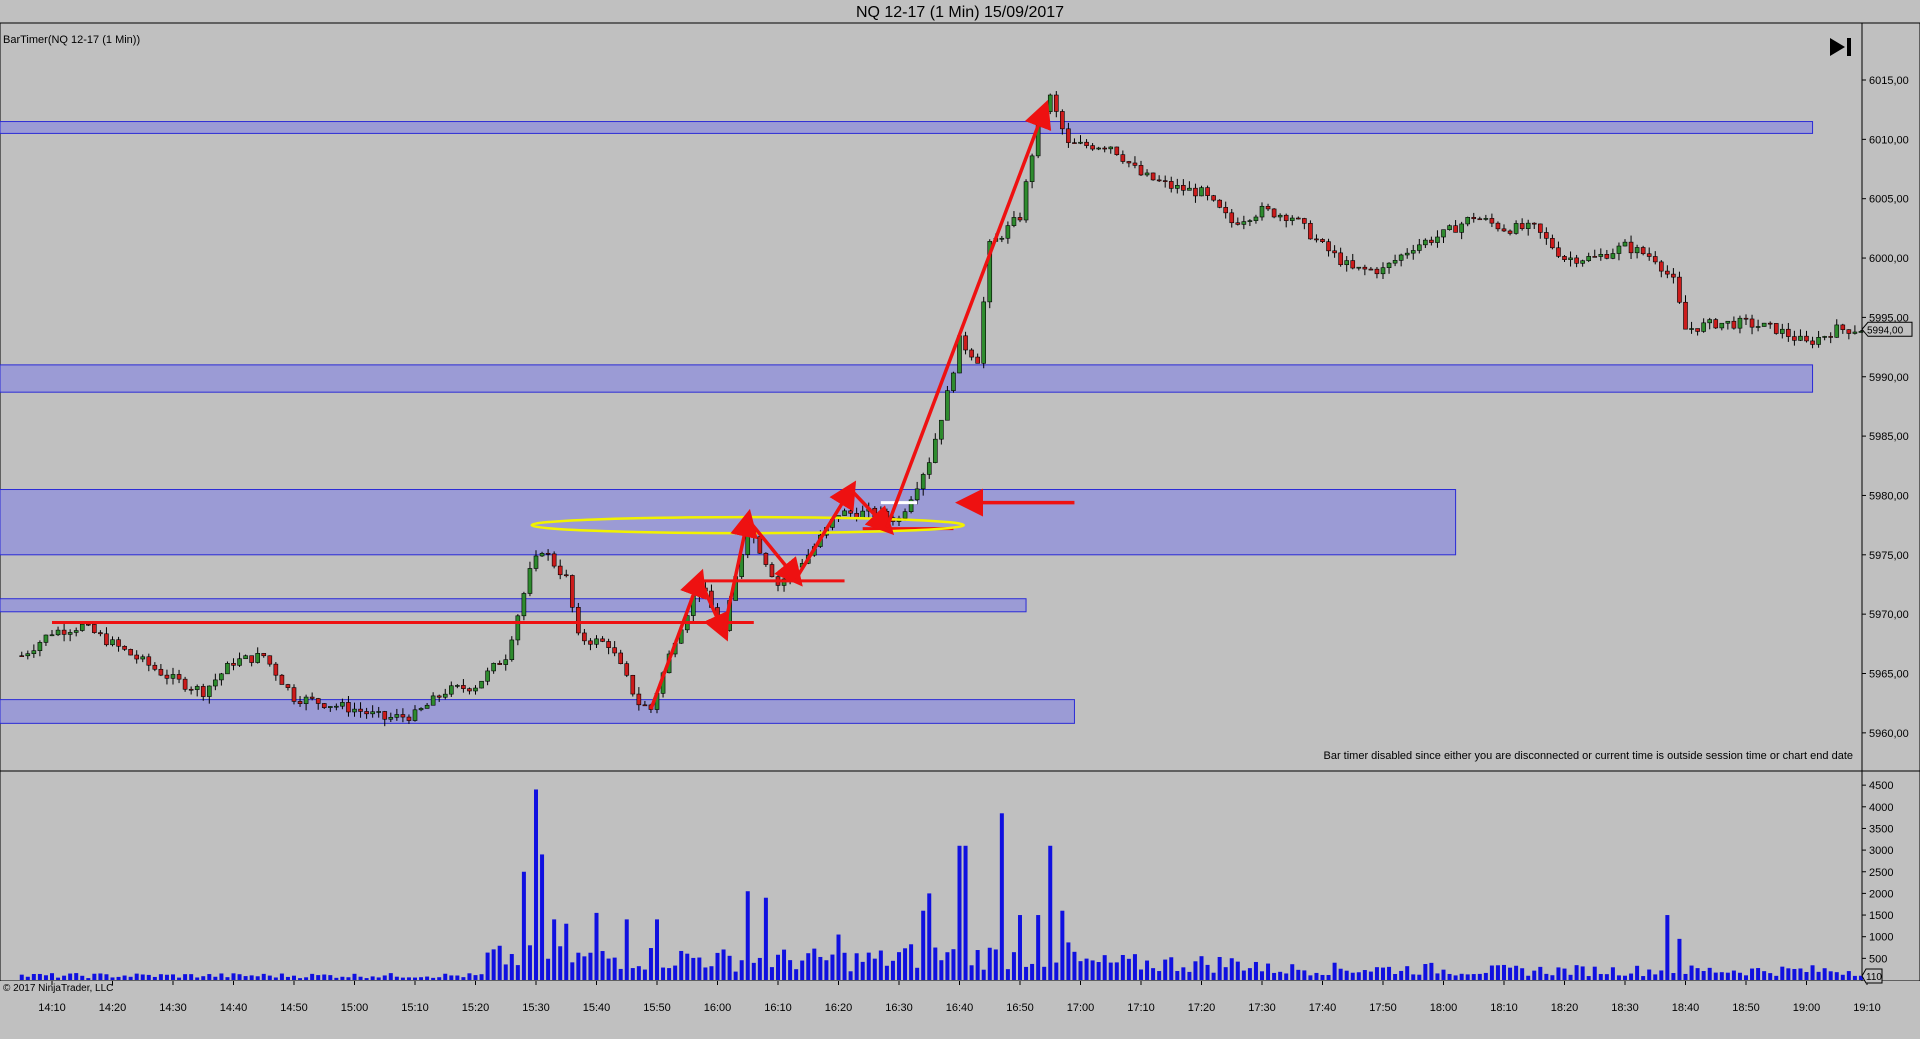 This screenshot has width=1920, height=1039. What do you see at coordinates (1141, 1008) in the screenshot?
I see `time-tick-label: 17:10` at bounding box center [1141, 1008].